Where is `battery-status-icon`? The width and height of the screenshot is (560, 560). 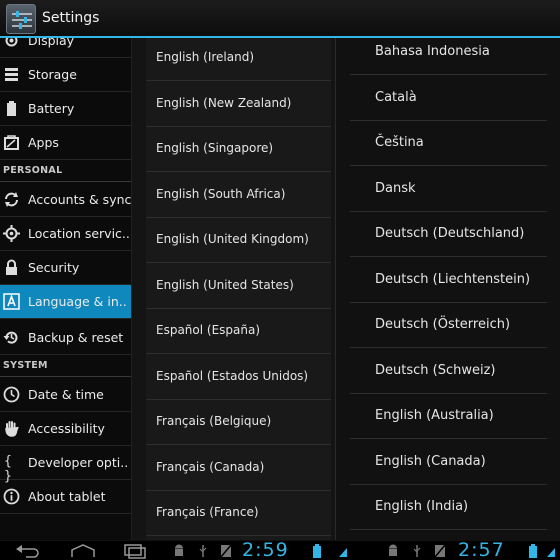
battery-status-icon is located at coordinates (317, 551).